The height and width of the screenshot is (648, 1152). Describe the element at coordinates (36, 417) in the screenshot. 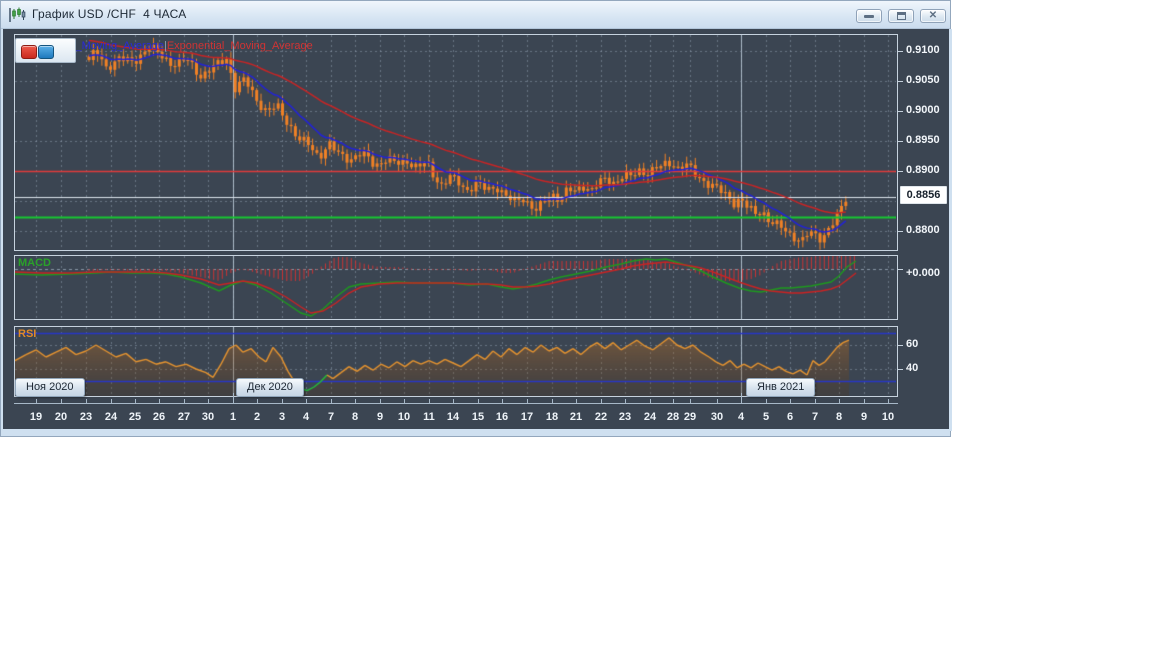

I see `time-axis-label: 19` at that location.